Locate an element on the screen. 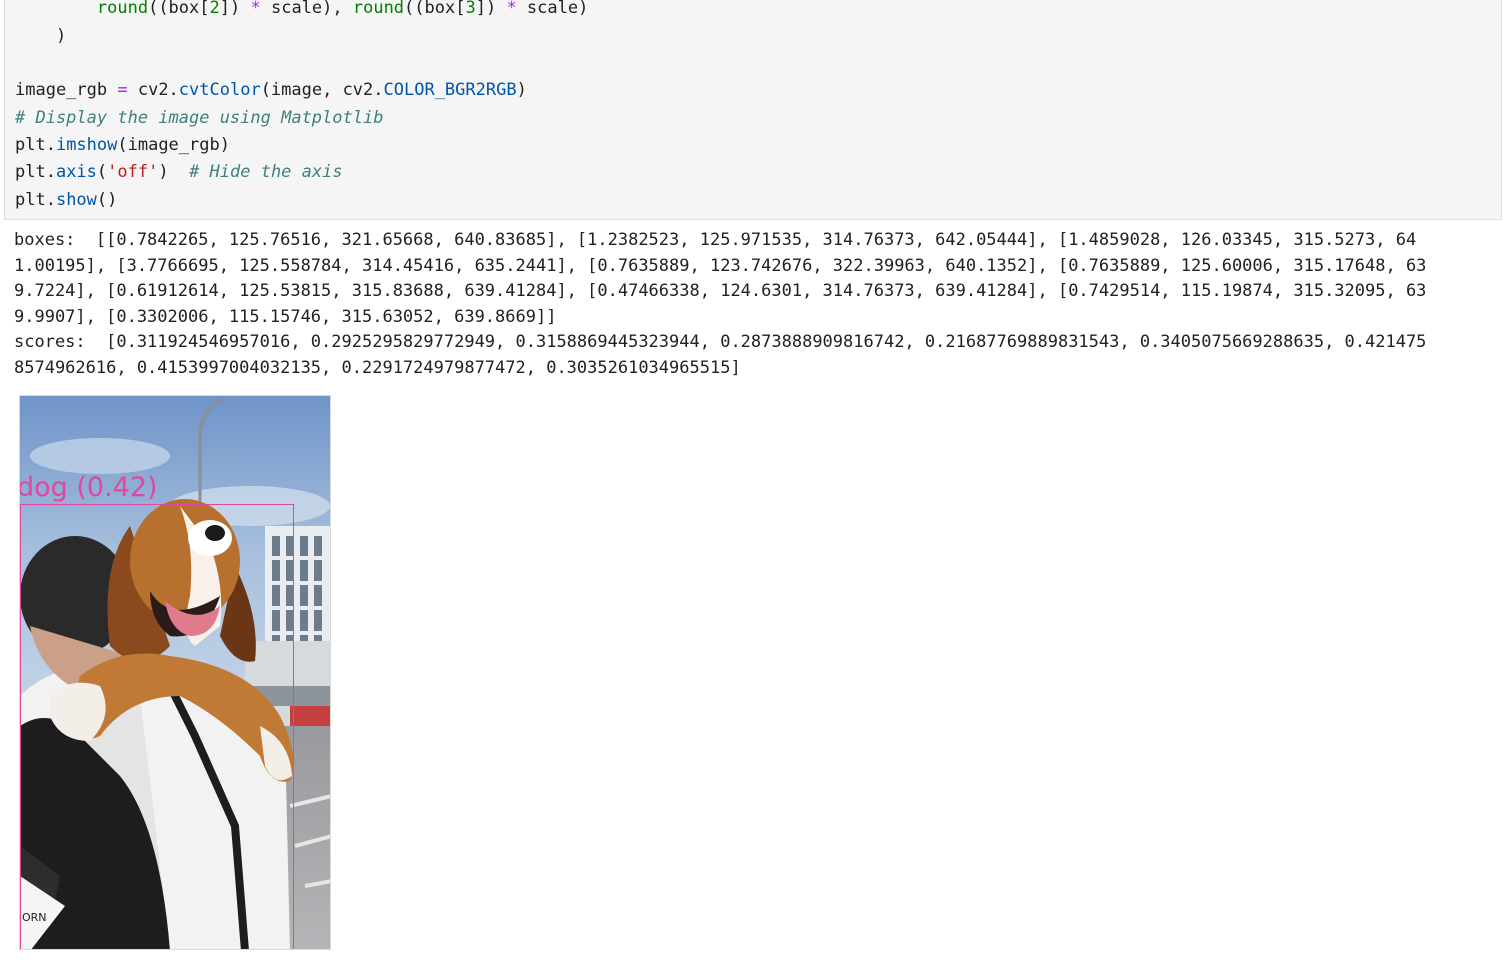  code-token: scale), is located at coordinates (306, 9).